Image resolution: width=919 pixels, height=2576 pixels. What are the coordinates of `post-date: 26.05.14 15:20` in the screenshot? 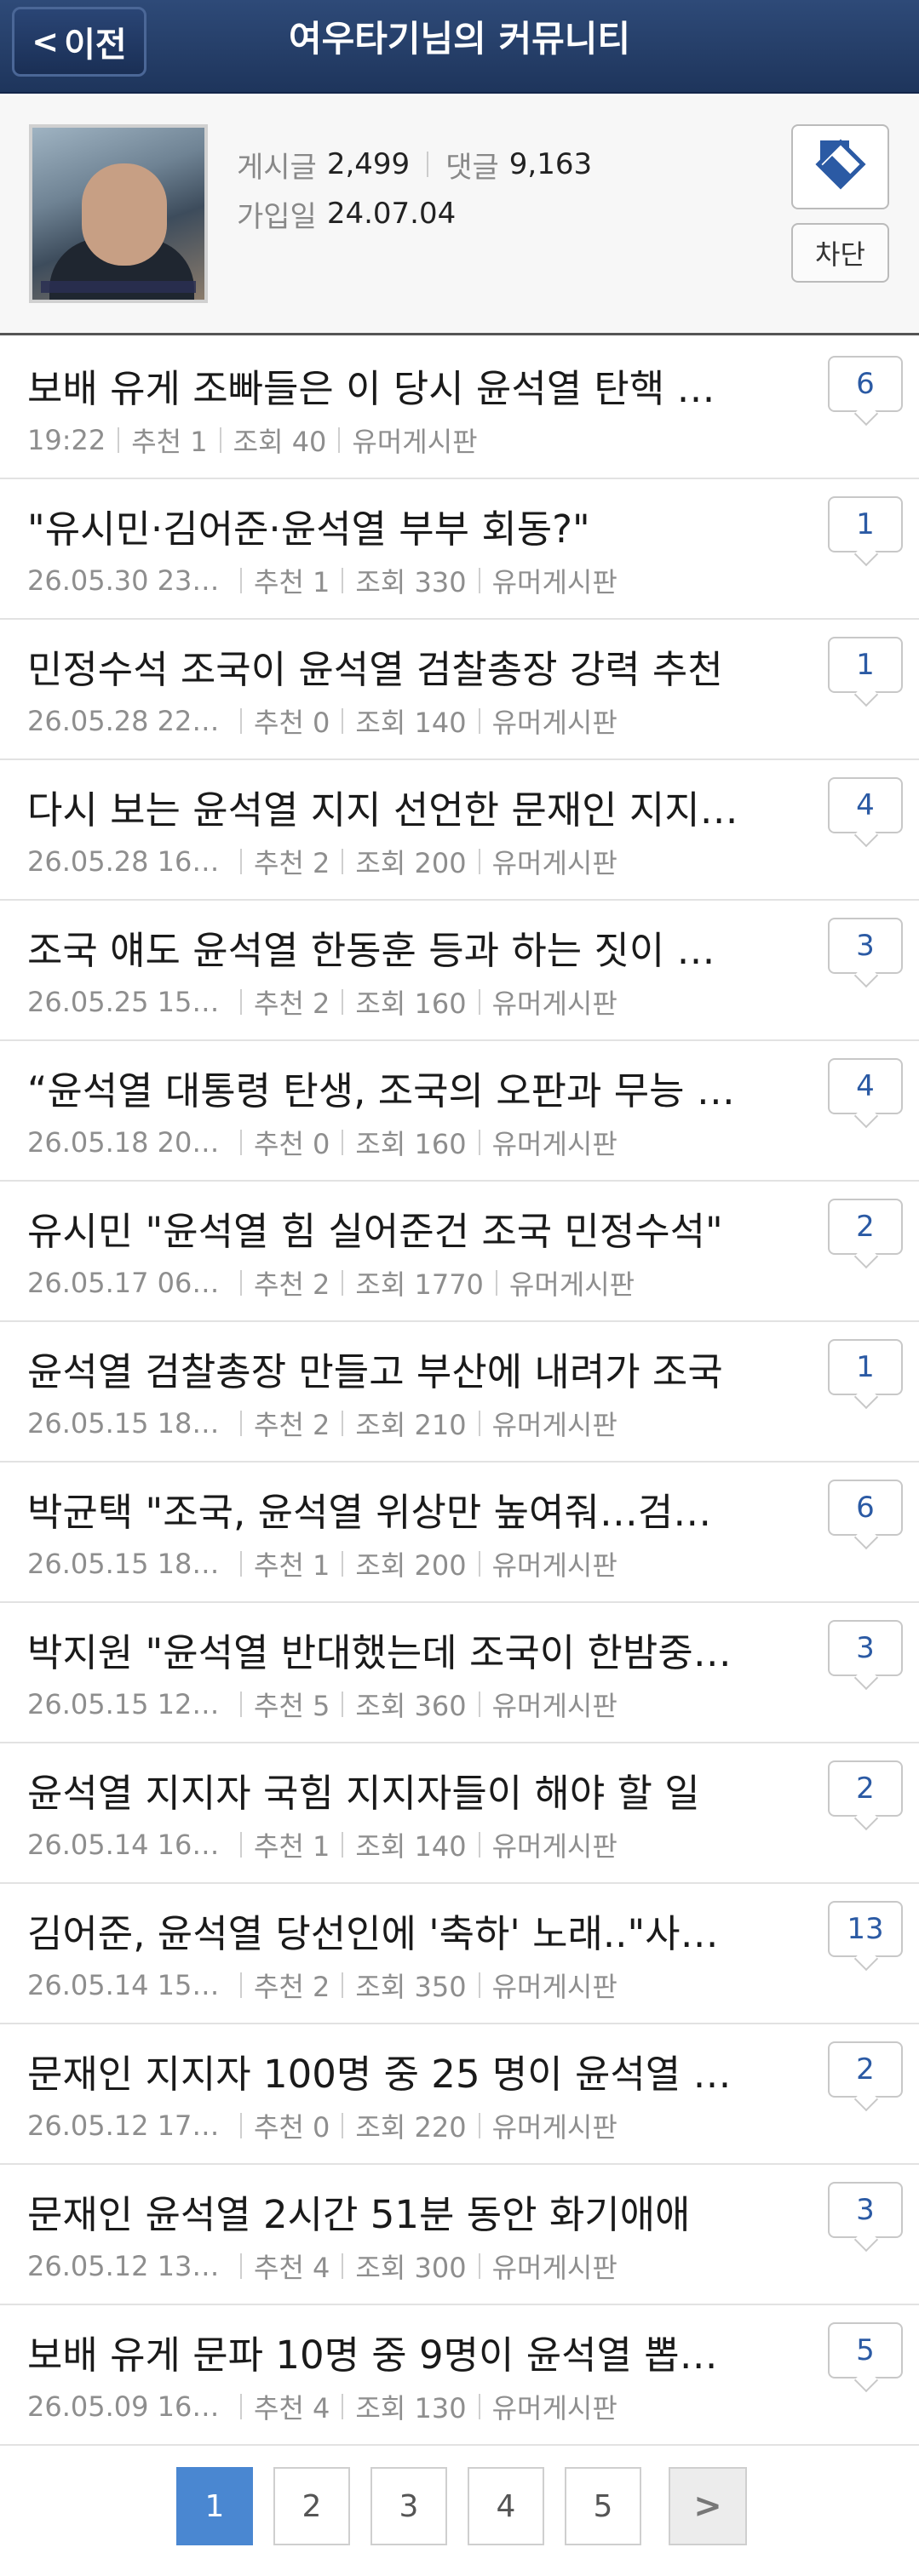 It's located at (127, 1985).